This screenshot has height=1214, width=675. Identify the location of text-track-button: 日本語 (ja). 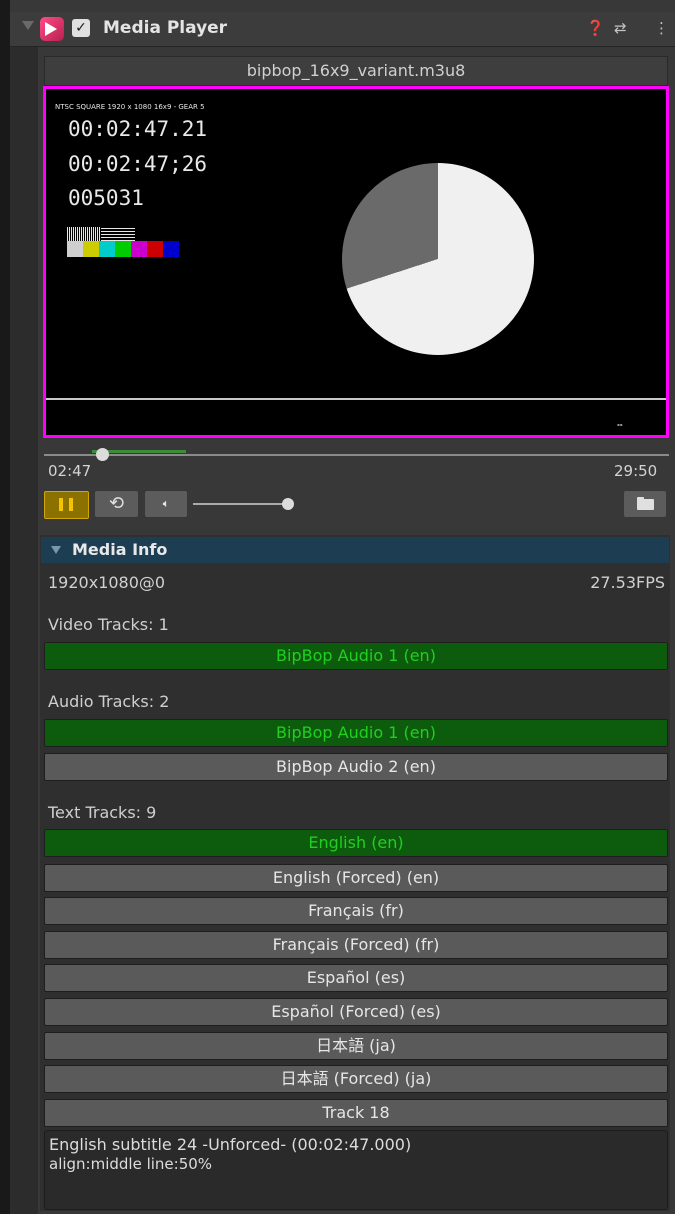
(356, 1046).